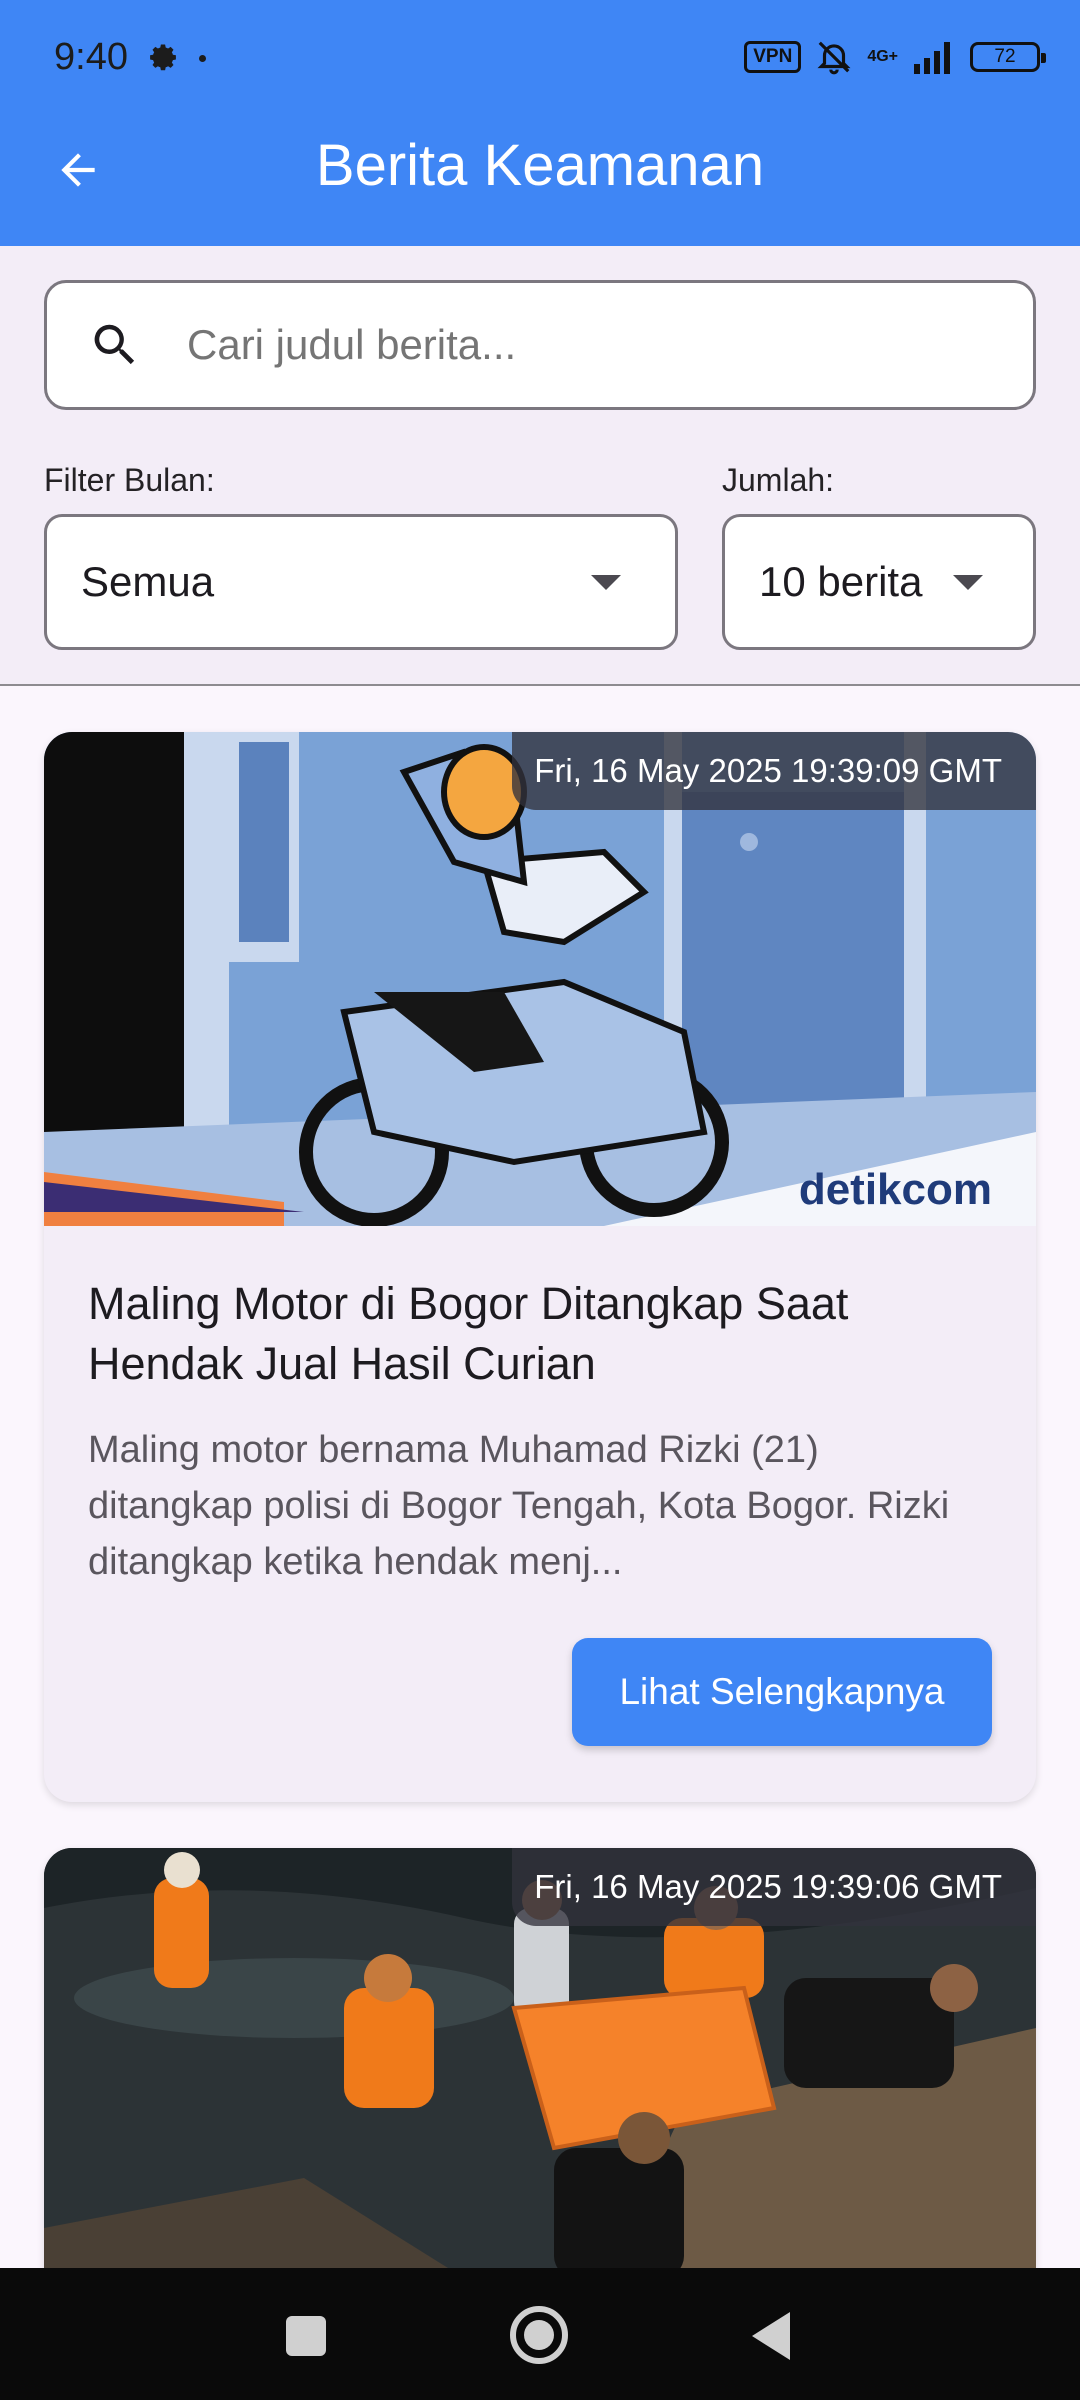 The image size is (1080, 2400). I want to click on system-nav-bar, so click(540, 2334).